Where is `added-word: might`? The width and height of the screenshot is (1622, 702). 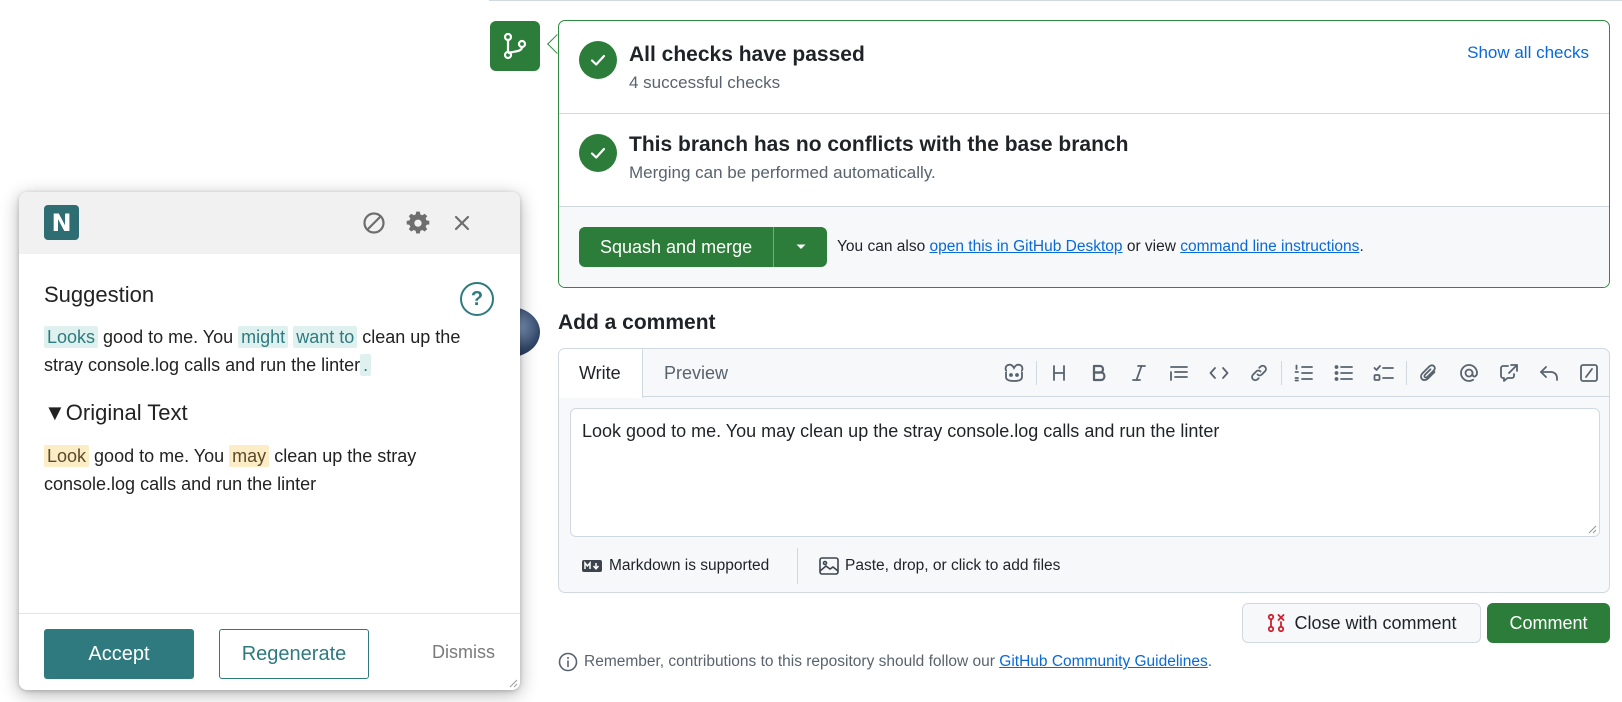
added-word: might is located at coordinates (263, 337).